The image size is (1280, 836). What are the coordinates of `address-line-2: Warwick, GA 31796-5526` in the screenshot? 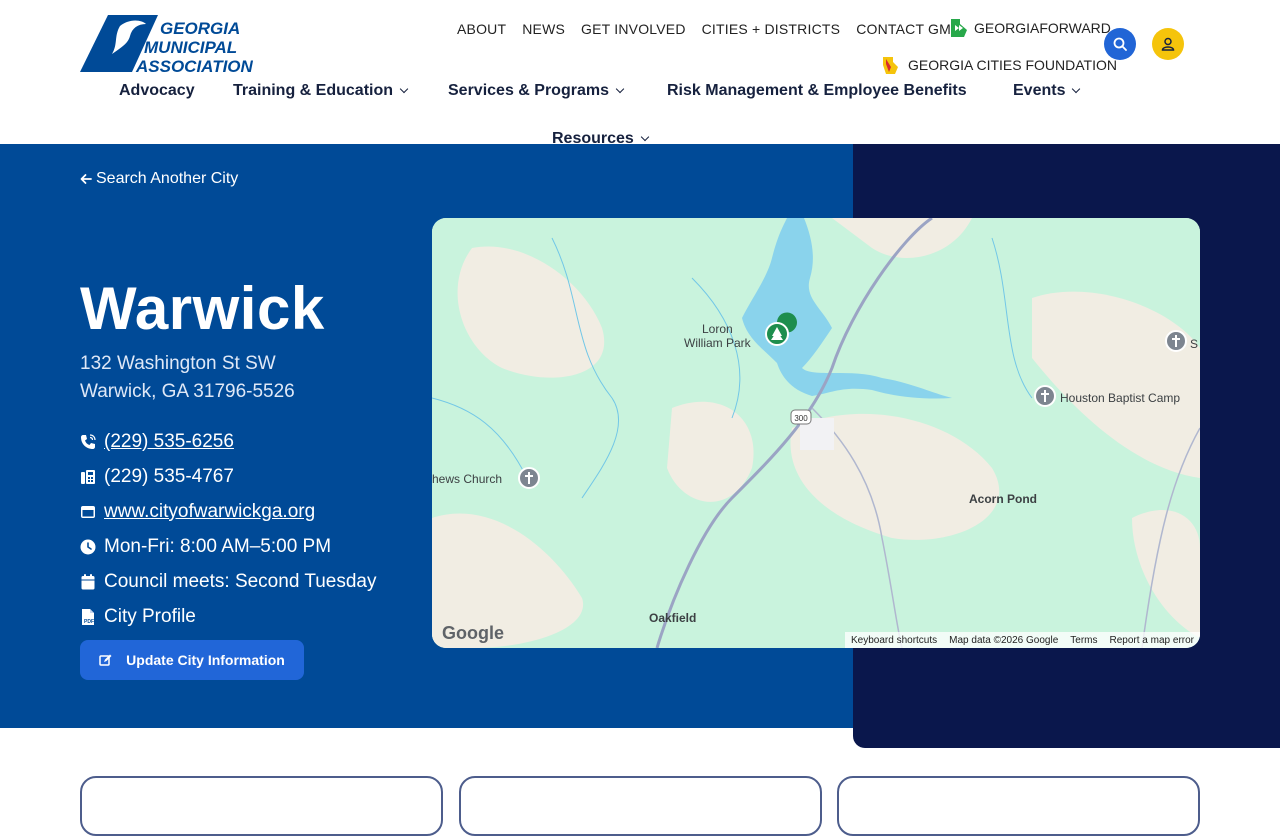 It's located at (187, 391).